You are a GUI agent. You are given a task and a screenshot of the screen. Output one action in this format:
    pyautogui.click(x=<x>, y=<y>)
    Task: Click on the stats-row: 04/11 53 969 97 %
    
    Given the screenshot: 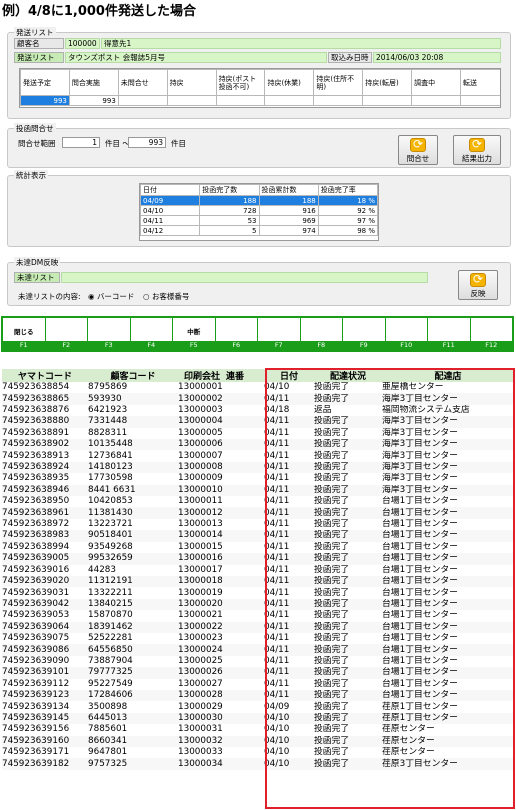 What is the action you would take?
    pyautogui.click(x=259, y=220)
    